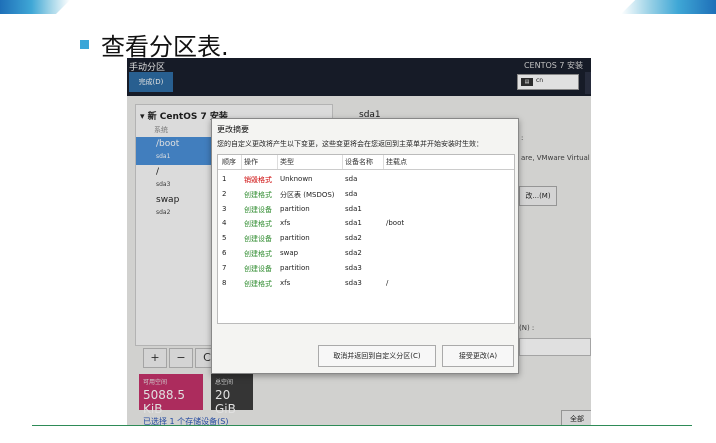 The width and height of the screenshot is (716, 443). I want to click on table-row: 3 创建设备 partition sda1, so click(366, 210).